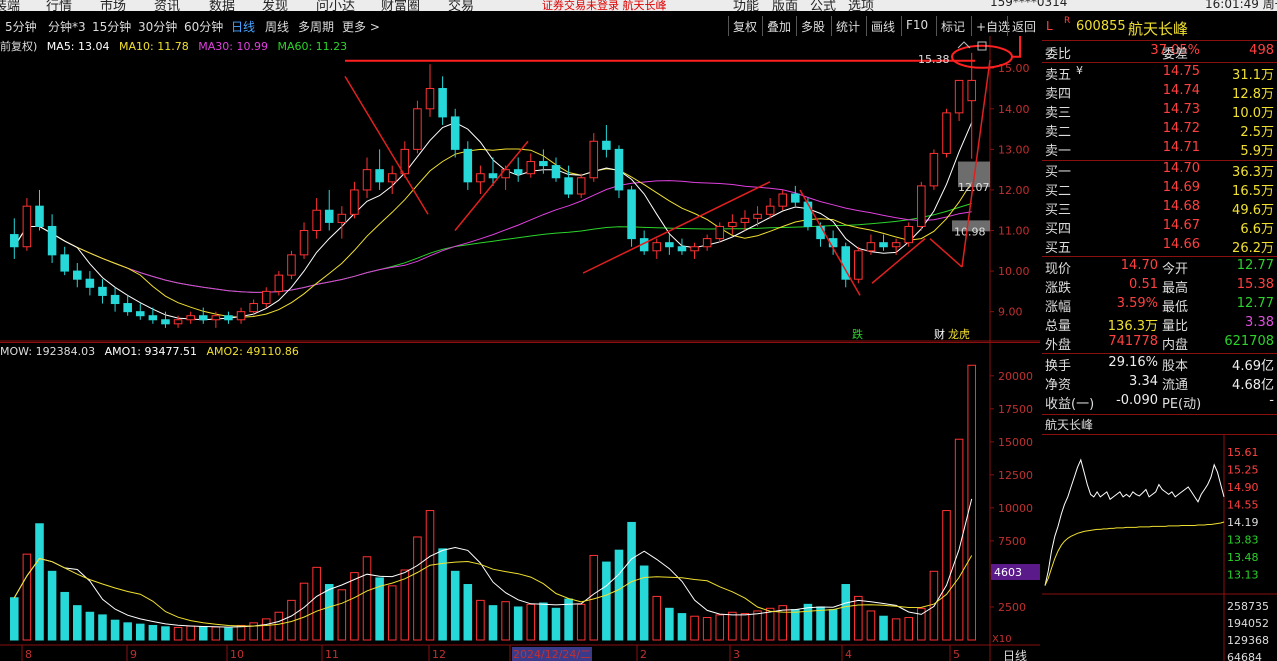 This screenshot has height=661, width=1277. I want to click on menu-item-quotes: 行情, so click(59, 5).